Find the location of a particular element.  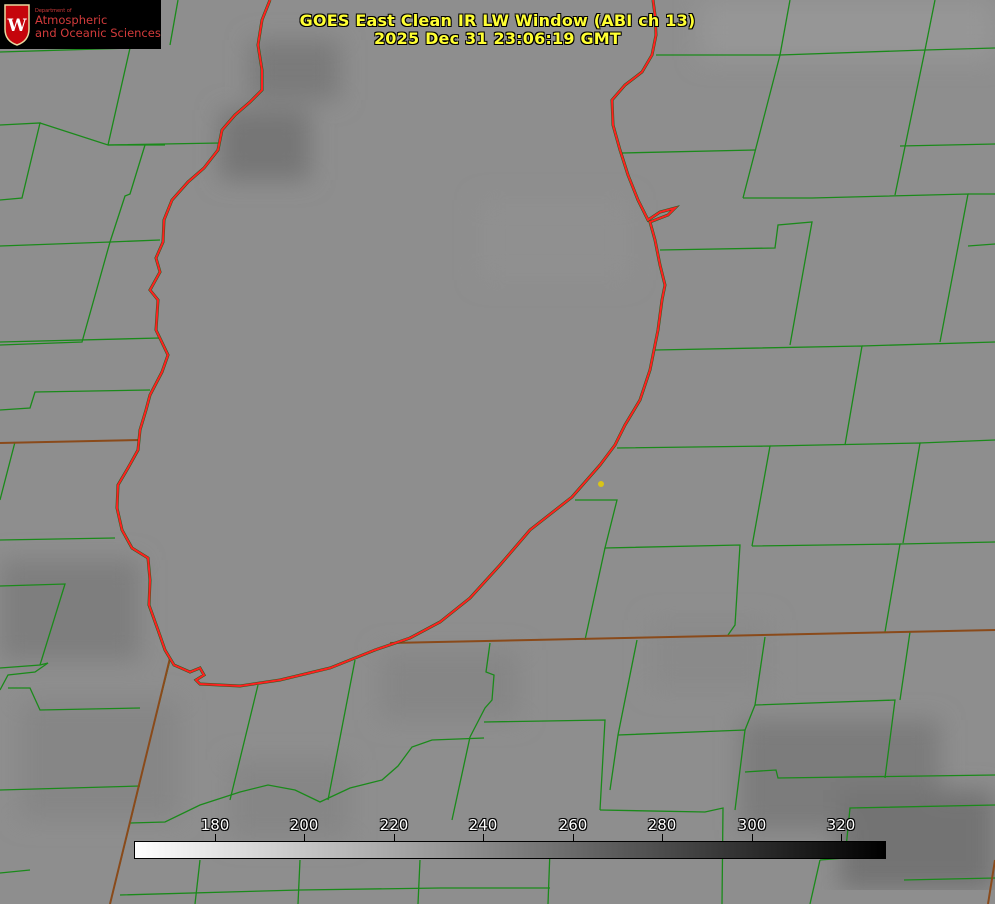

colorbar-tick-label: 180 is located at coordinates (215, 825).